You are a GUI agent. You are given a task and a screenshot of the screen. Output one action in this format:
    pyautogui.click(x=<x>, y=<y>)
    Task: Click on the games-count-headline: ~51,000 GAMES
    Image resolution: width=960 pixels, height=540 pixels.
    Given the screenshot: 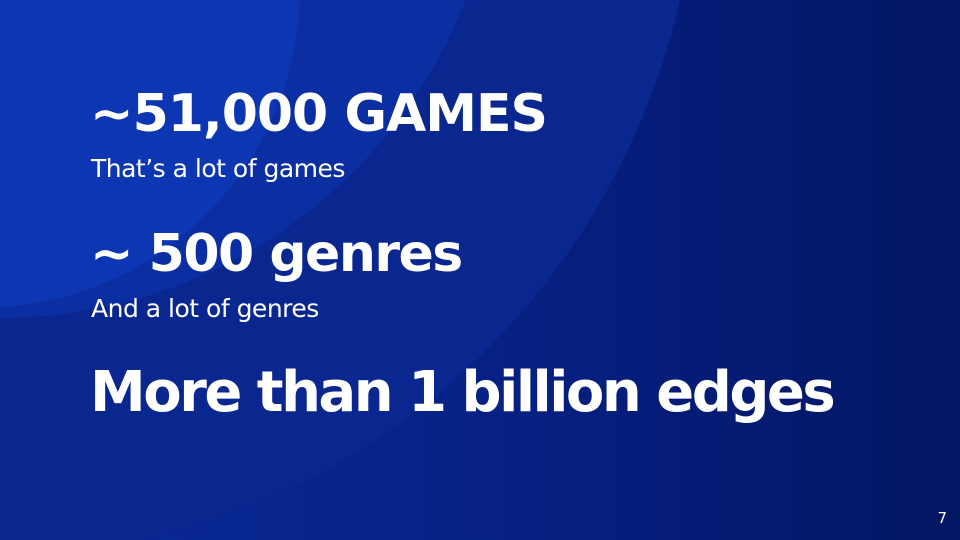 What is the action you would take?
    pyautogui.click(x=319, y=114)
    